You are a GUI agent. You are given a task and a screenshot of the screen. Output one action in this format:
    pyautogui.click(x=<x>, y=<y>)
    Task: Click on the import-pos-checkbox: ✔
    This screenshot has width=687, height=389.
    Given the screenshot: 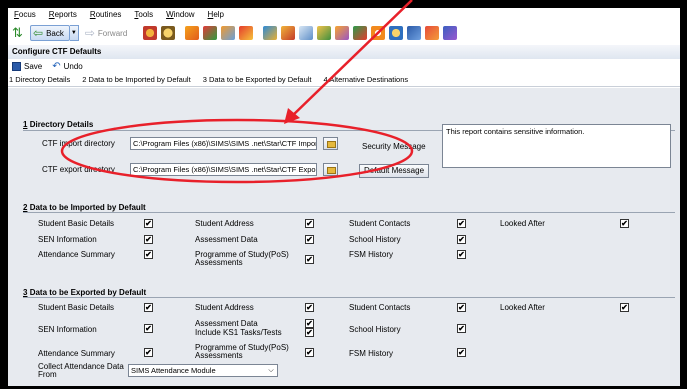 What is the action you would take?
    pyautogui.click(x=309, y=259)
    